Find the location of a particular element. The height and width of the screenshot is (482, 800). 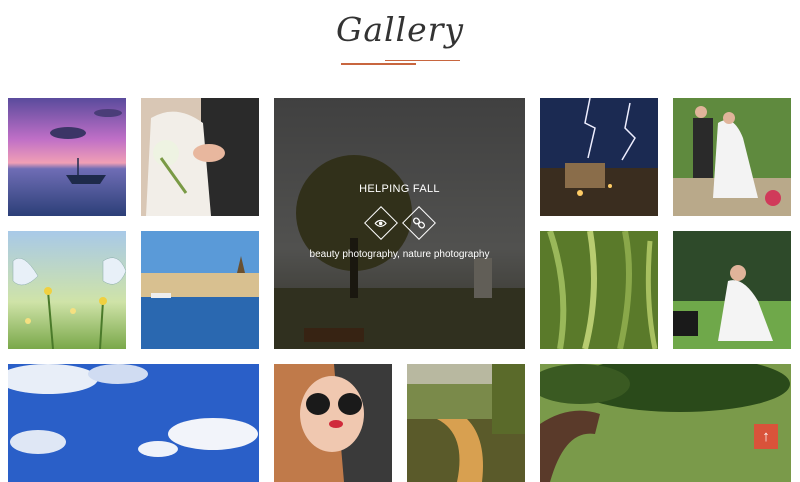

wedding-garden-image is located at coordinates (732, 157).